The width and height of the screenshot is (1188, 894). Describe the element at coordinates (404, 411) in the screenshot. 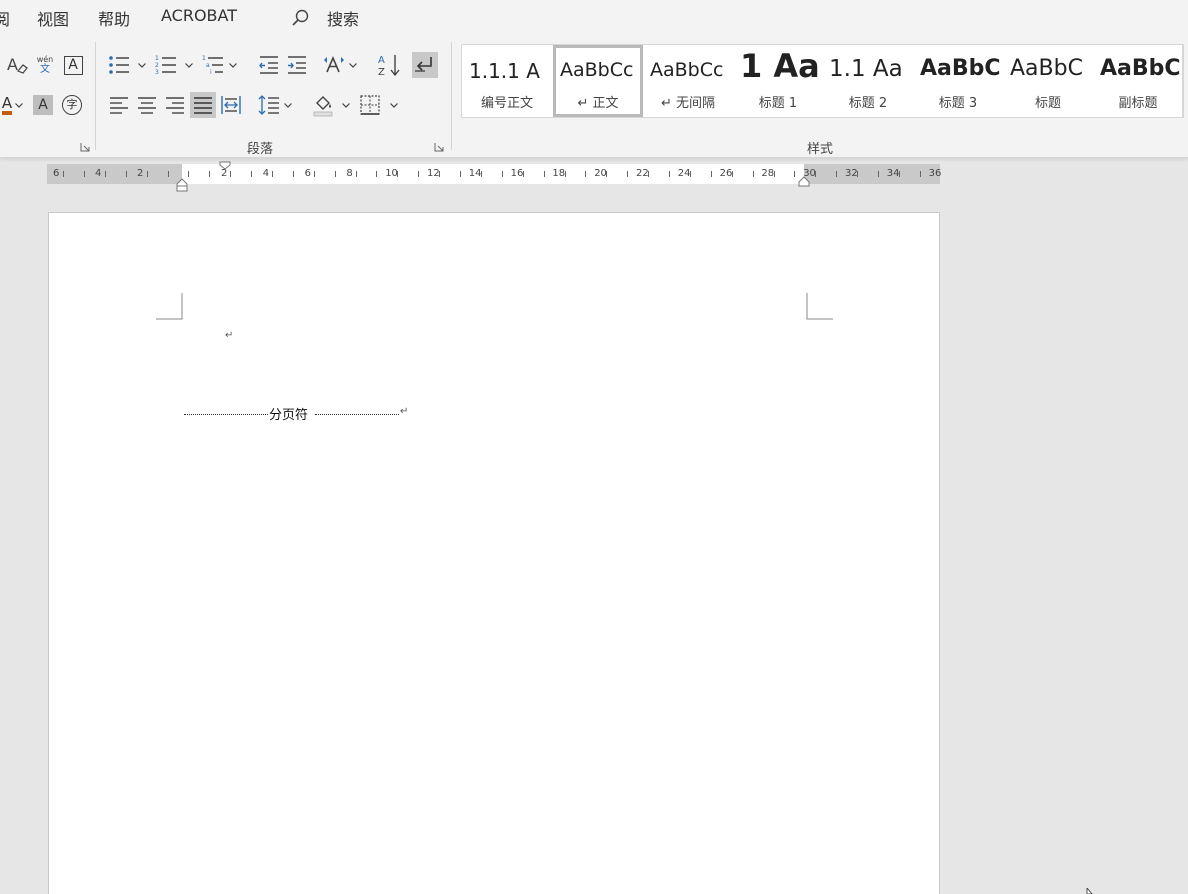

I see `paragraph-mark: ↵` at that location.